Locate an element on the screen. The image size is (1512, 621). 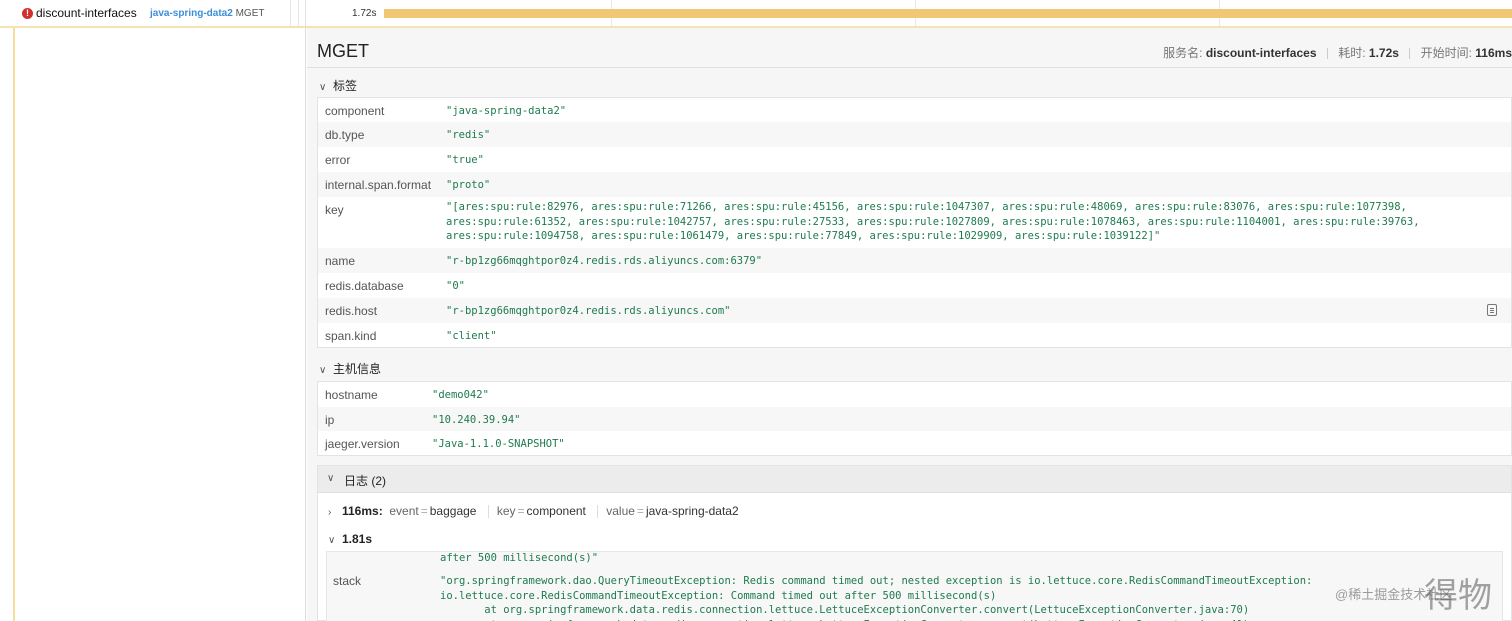
process-row: ip "10.240.39.94" is located at coordinates (914, 419).